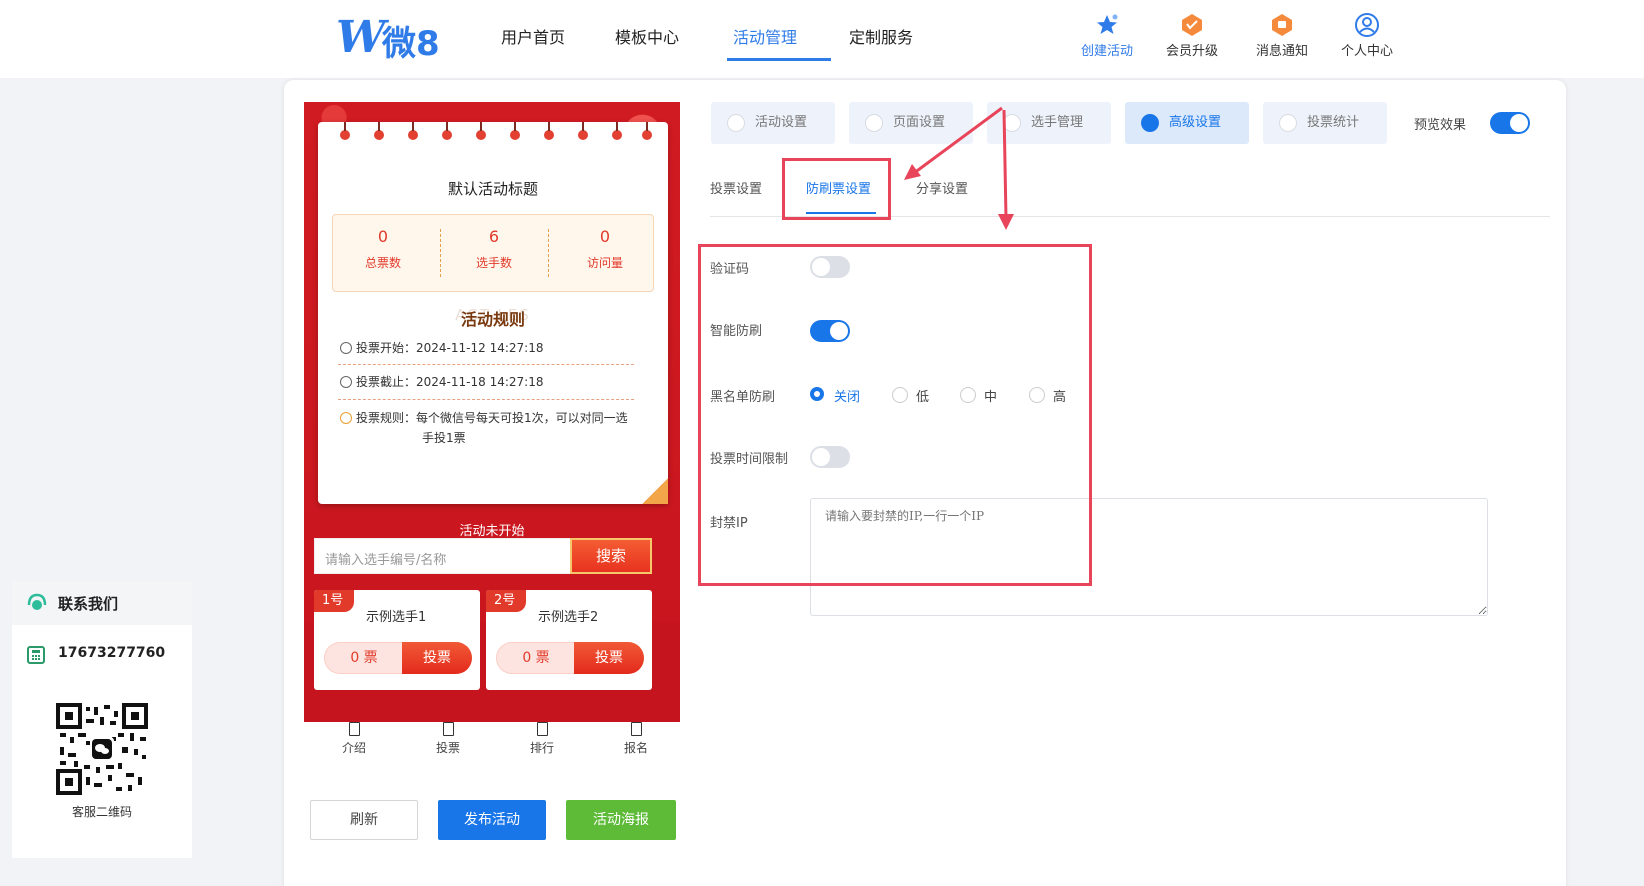  Describe the element at coordinates (386, 348) in the screenshot. I see `rule-start-label: 投票开始：` at that location.